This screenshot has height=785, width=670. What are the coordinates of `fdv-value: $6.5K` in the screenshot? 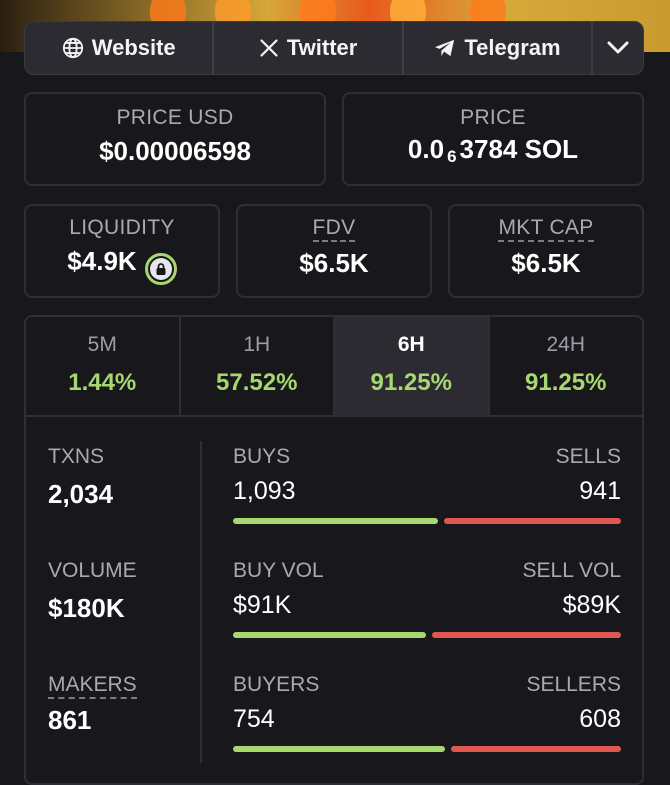 It's located at (334, 263).